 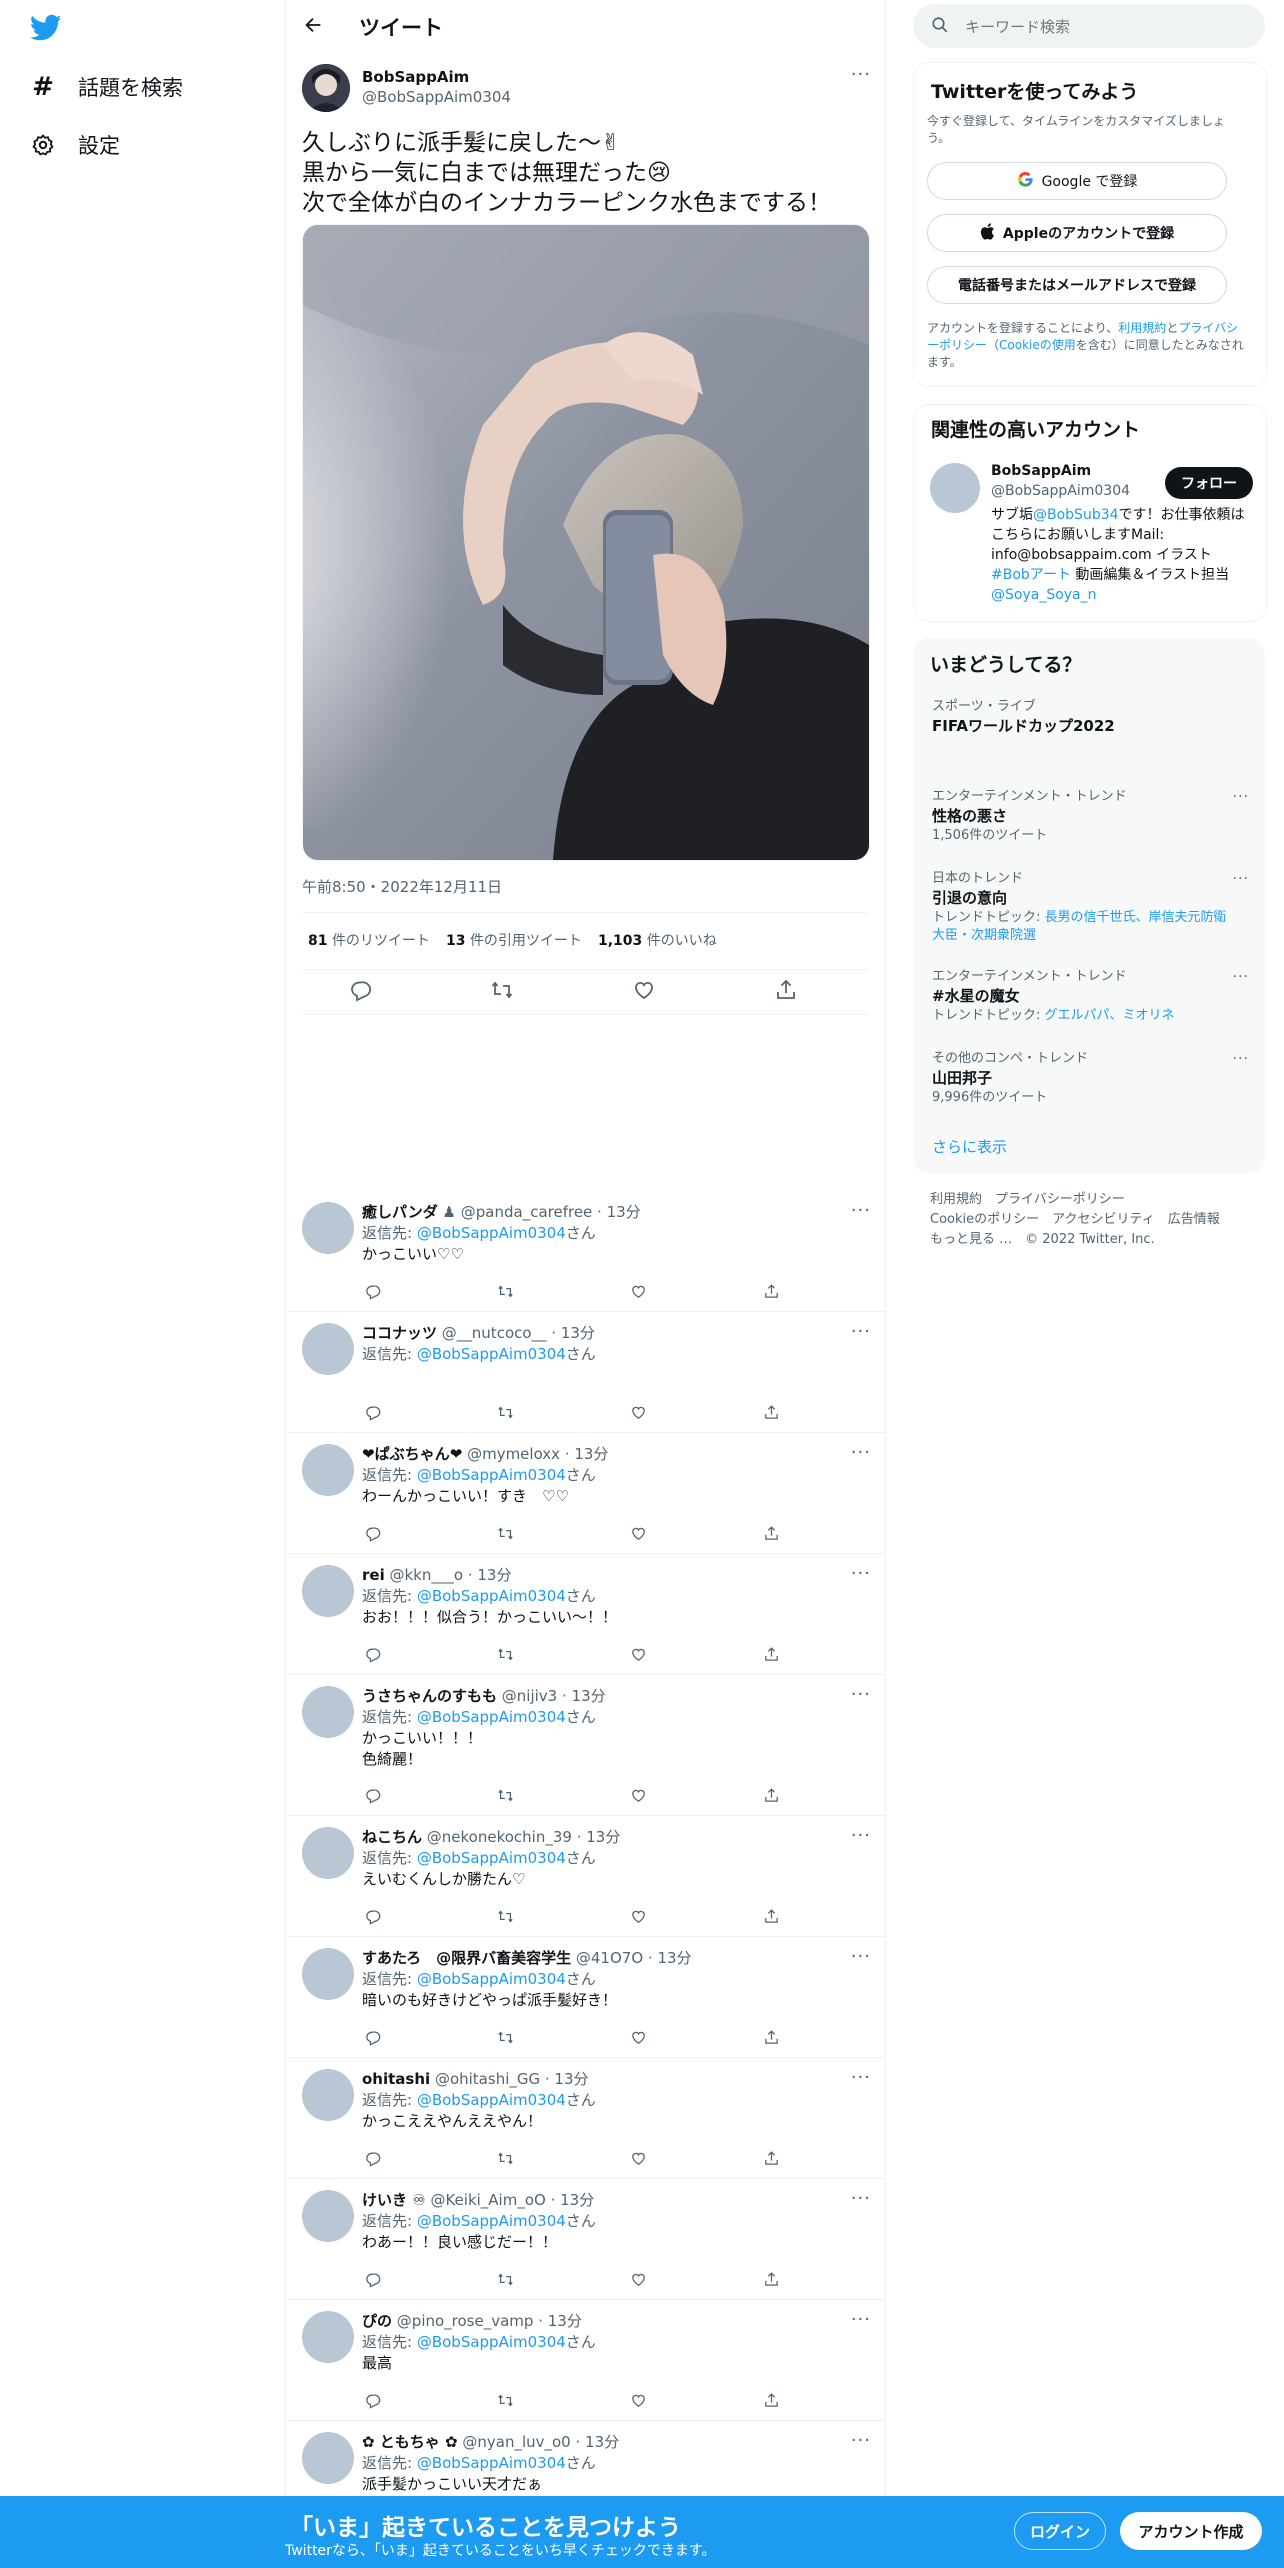 What do you see at coordinates (1077, 233) in the screenshot?
I see `apple-signup-button: Appleのアカウントで登録` at bounding box center [1077, 233].